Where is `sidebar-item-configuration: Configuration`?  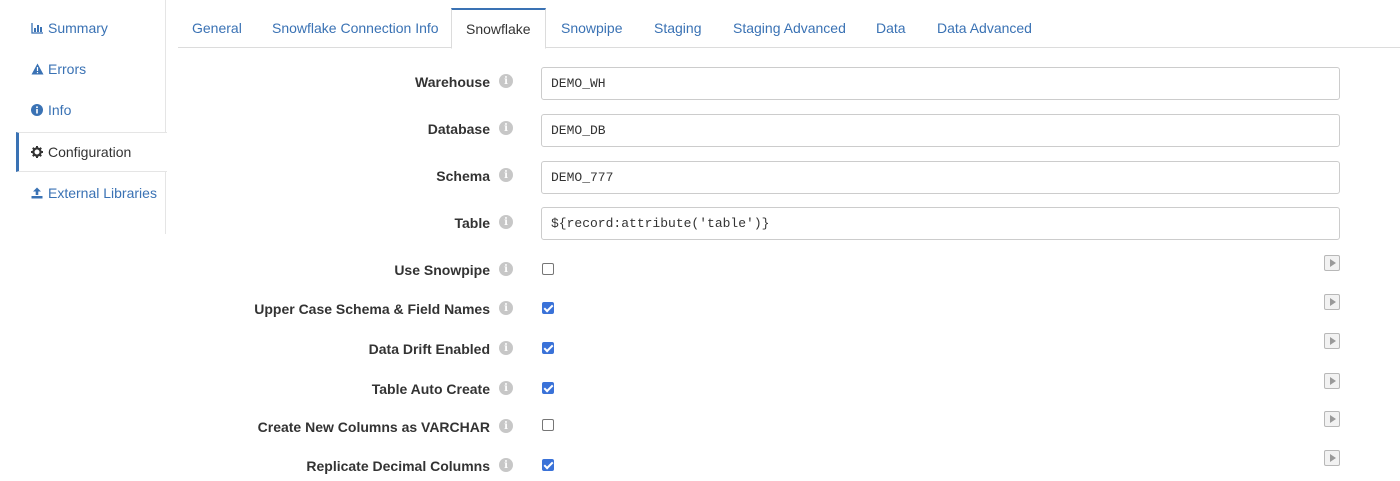 sidebar-item-configuration: Configuration is located at coordinates (91, 152).